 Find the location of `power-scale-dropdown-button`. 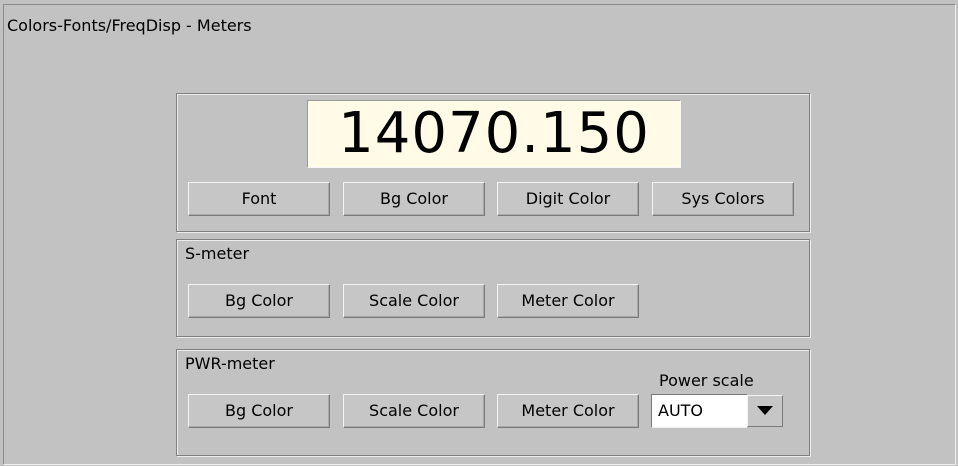

power-scale-dropdown-button is located at coordinates (765, 411).